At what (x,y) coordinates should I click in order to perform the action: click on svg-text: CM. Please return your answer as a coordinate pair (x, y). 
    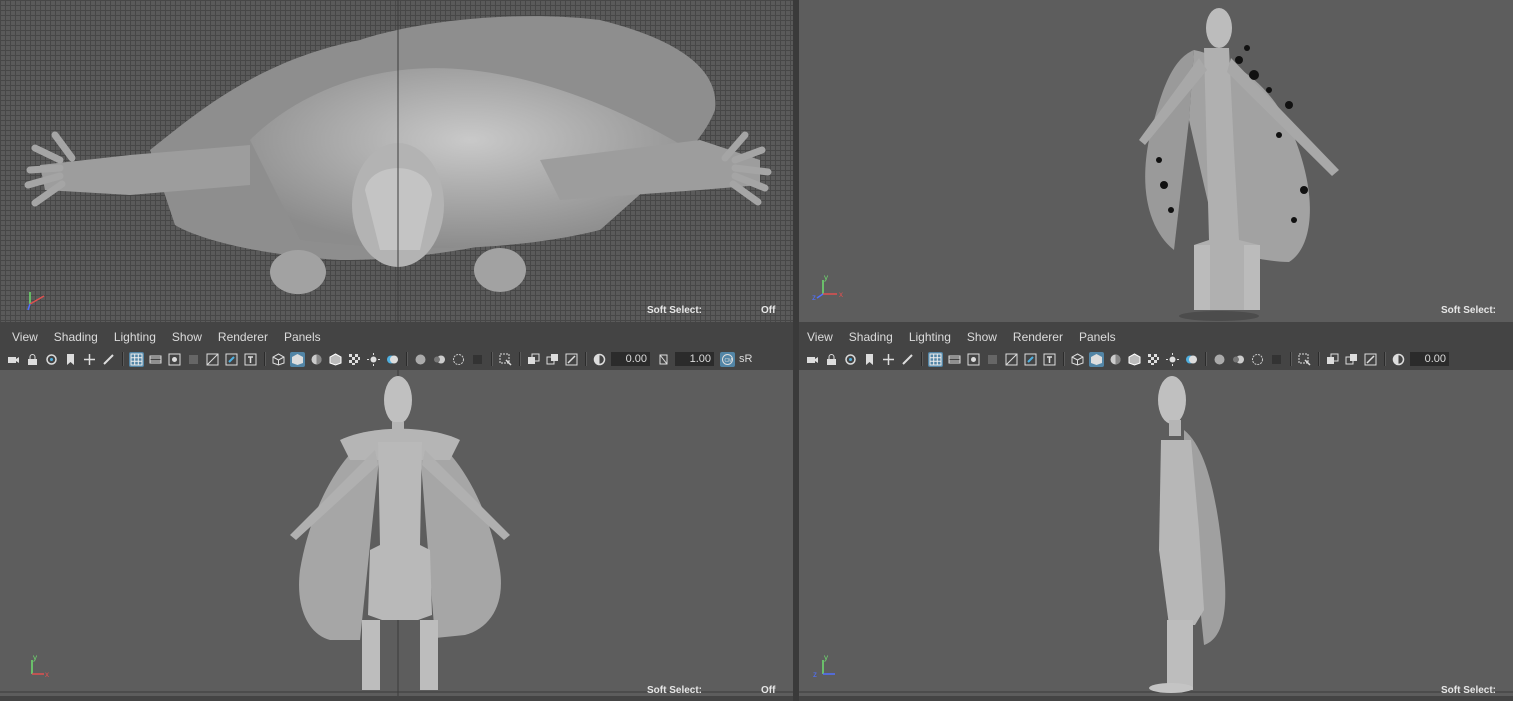
    Looking at the image, I should click on (729, 361).